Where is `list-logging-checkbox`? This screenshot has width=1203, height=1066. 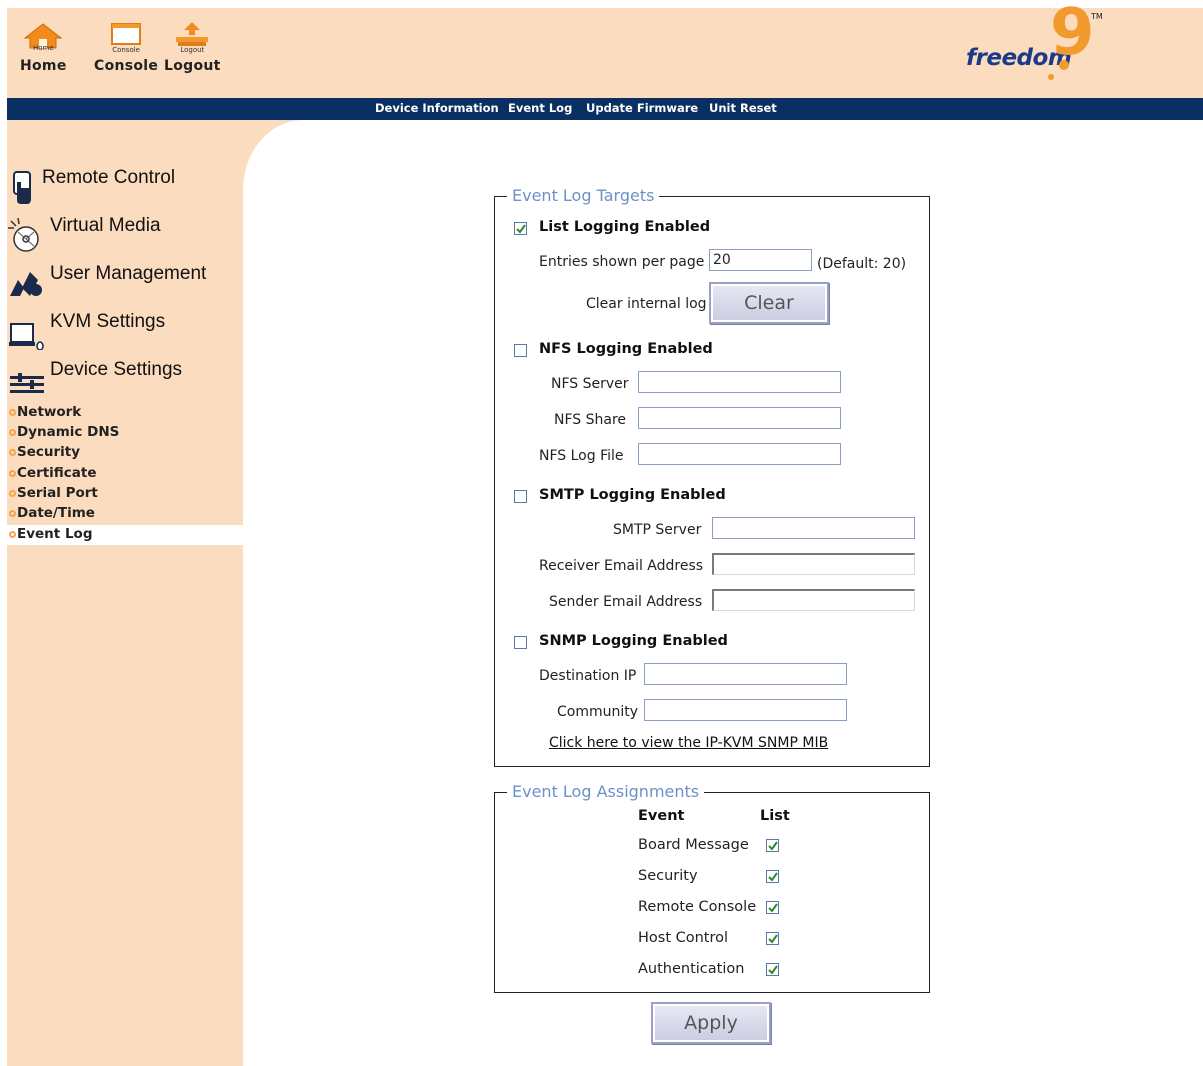
list-logging-checkbox is located at coordinates (520, 228).